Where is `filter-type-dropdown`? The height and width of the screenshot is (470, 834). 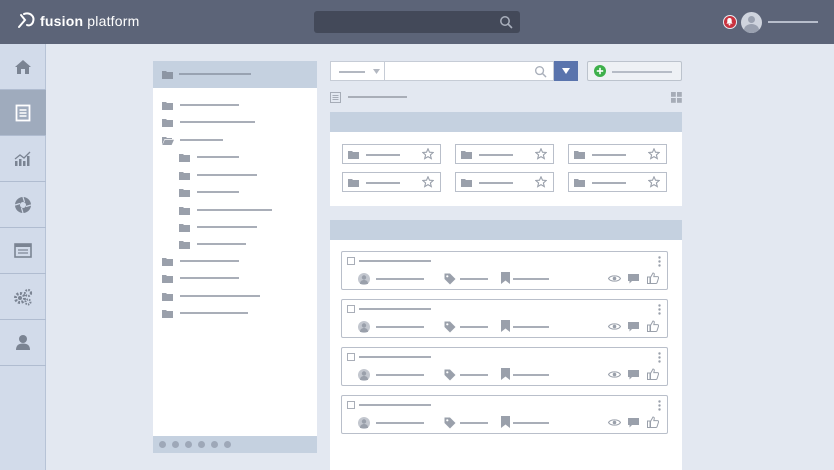
filter-type-dropdown is located at coordinates (357, 71).